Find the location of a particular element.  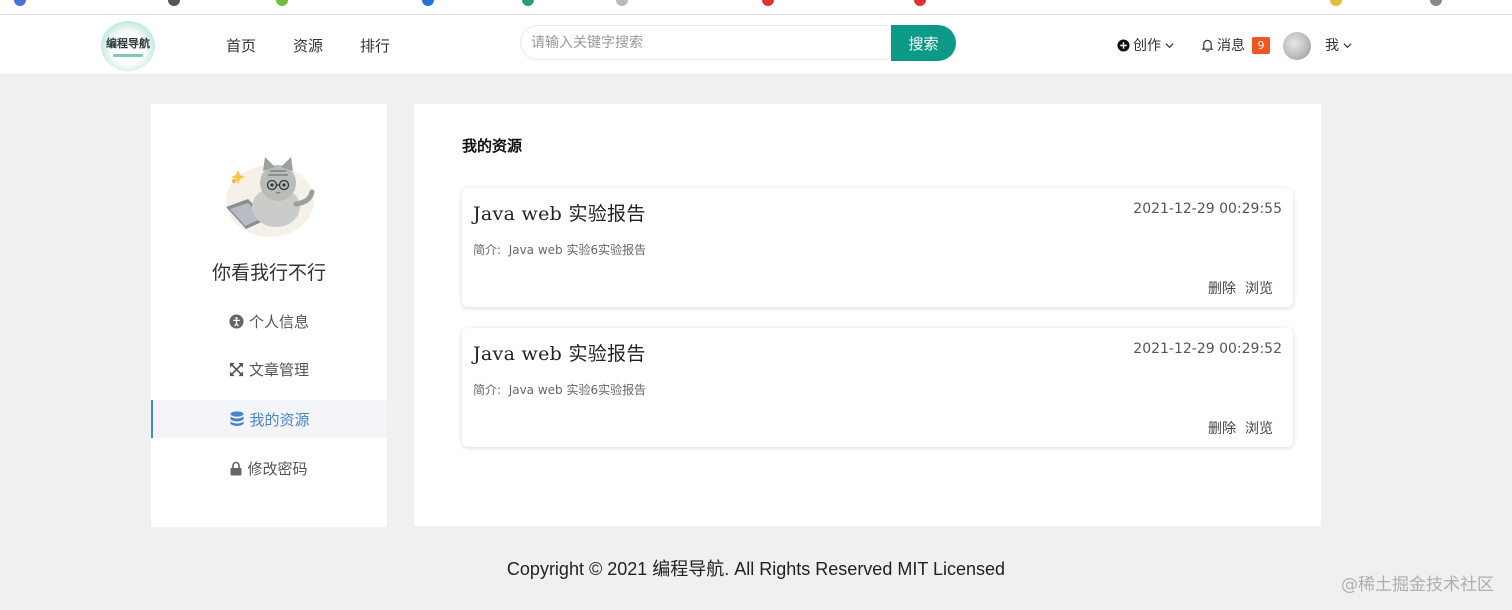

messages-label: 消息 is located at coordinates (1231, 46).